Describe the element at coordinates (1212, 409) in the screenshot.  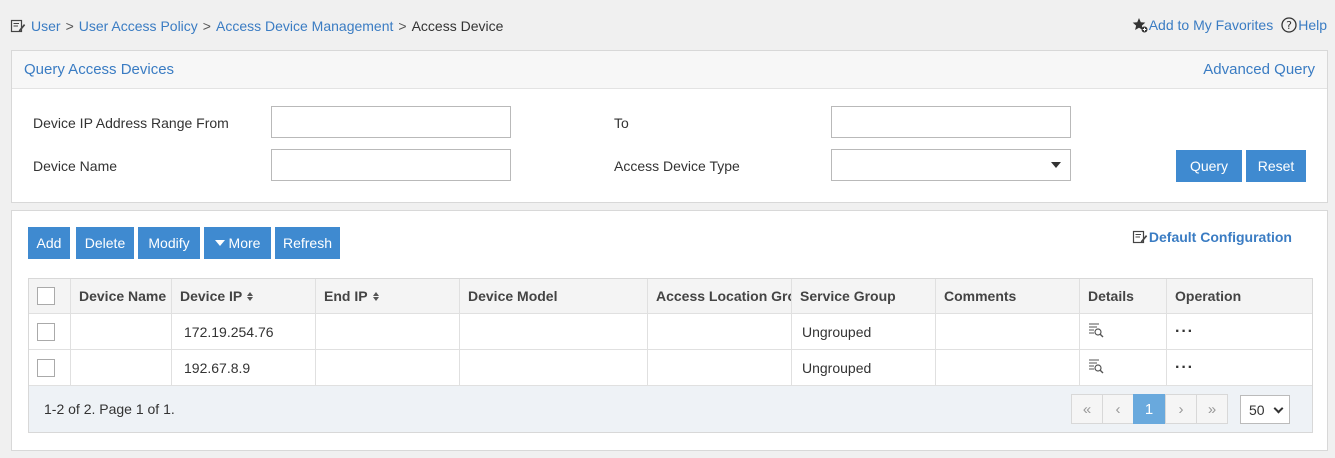
I see `last-page-button: »` at that location.